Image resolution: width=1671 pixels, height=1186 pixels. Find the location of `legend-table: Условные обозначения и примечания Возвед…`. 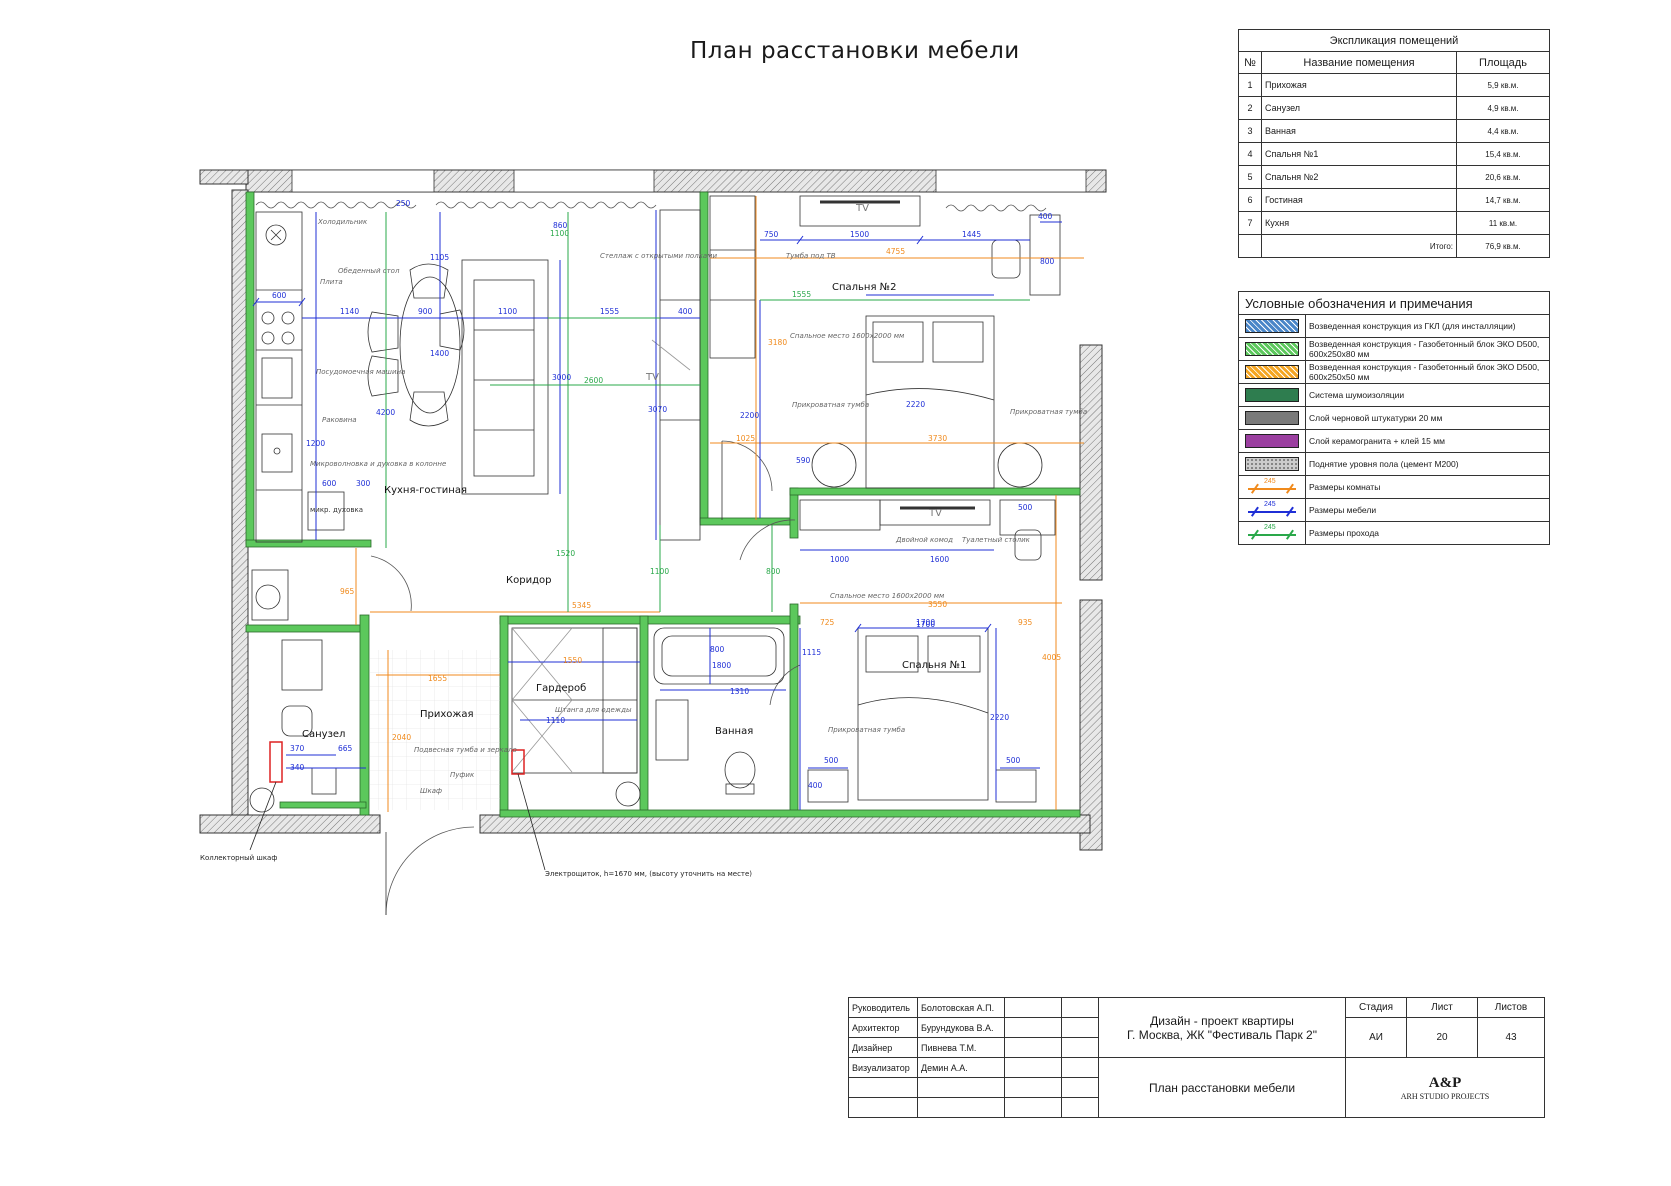

legend-table: Условные обозначения и примечания Возвед… is located at coordinates (1394, 418).